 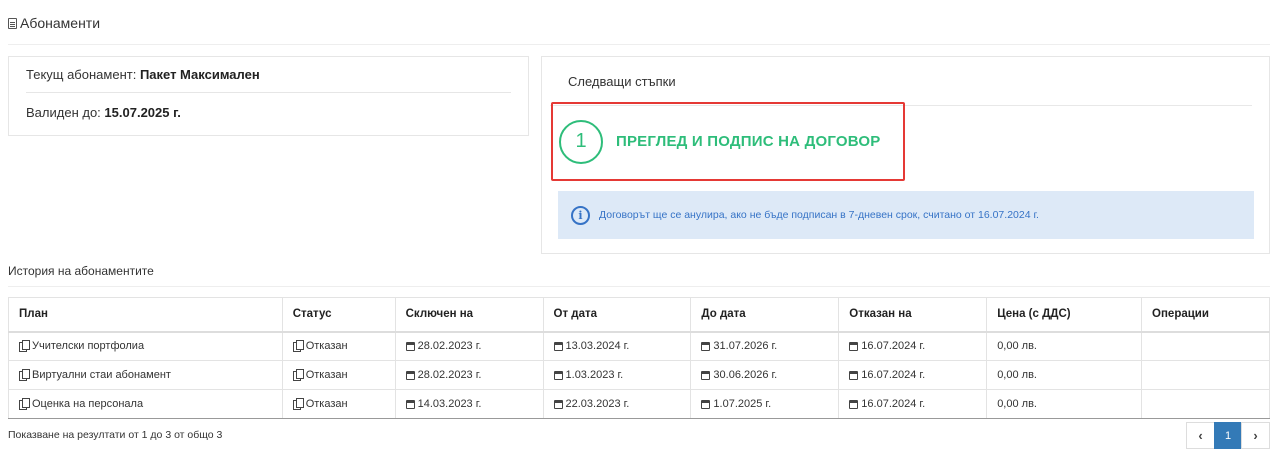 I want to click on history-title: История на абонаментите, so click(x=81, y=271).